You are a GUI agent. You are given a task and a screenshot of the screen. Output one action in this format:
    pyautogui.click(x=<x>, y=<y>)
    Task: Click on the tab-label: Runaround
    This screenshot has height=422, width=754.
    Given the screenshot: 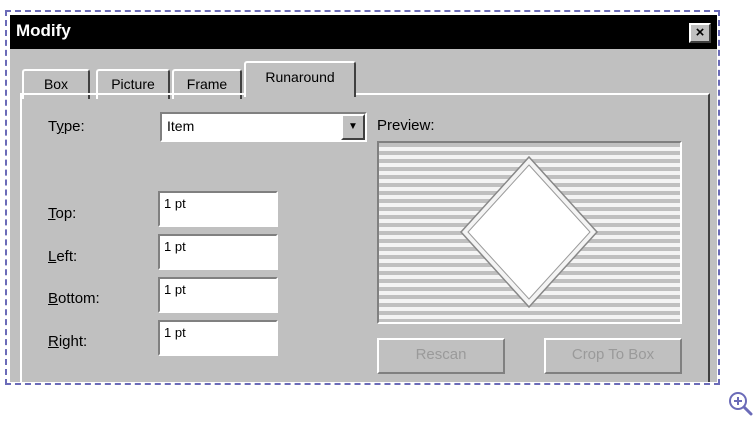 What is the action you would take?
    pyautogui.click(x=300, y=77)
    